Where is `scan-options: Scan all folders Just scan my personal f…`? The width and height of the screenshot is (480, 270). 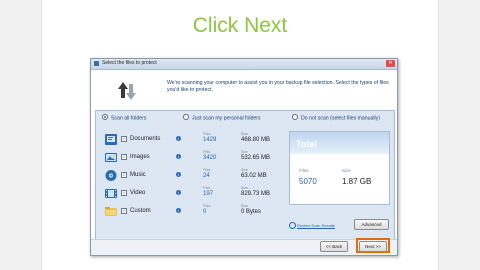 scan-options: Scan all folders Just scan my personal f… is located at coordinates (245, 118).